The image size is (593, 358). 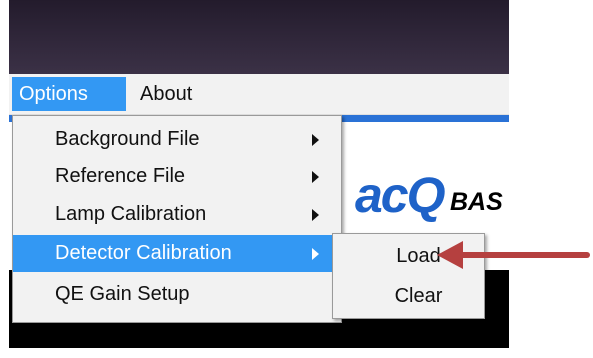 I want to click on menu-item-lamp-calibration: Lamp Calibration, so click(x=177, y=214).